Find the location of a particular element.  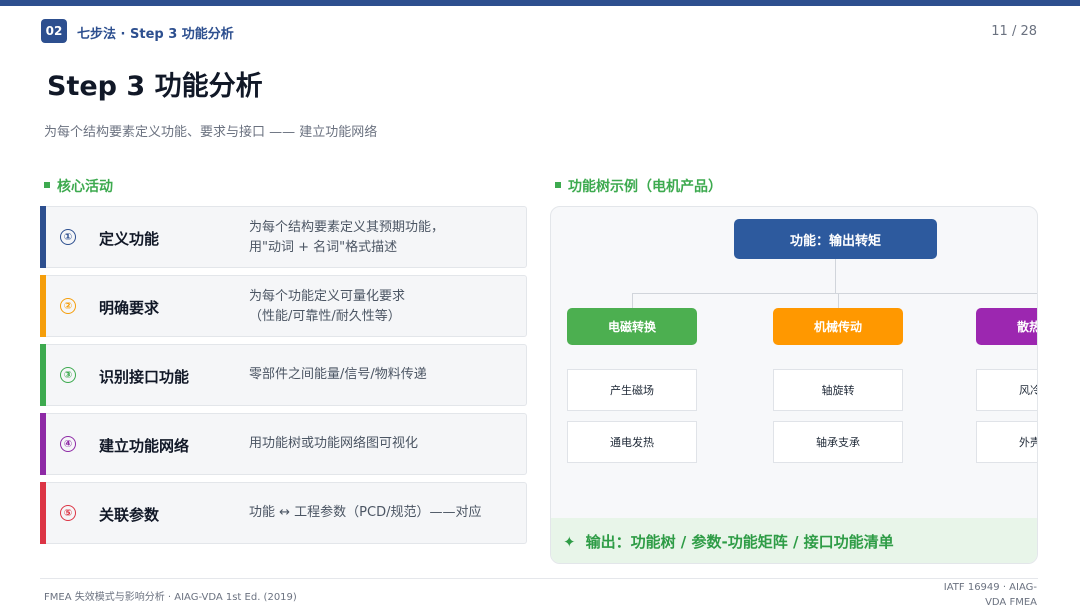

function-tree-heading: 功能树示例（电机产品） is located at coordinates (638, 186).